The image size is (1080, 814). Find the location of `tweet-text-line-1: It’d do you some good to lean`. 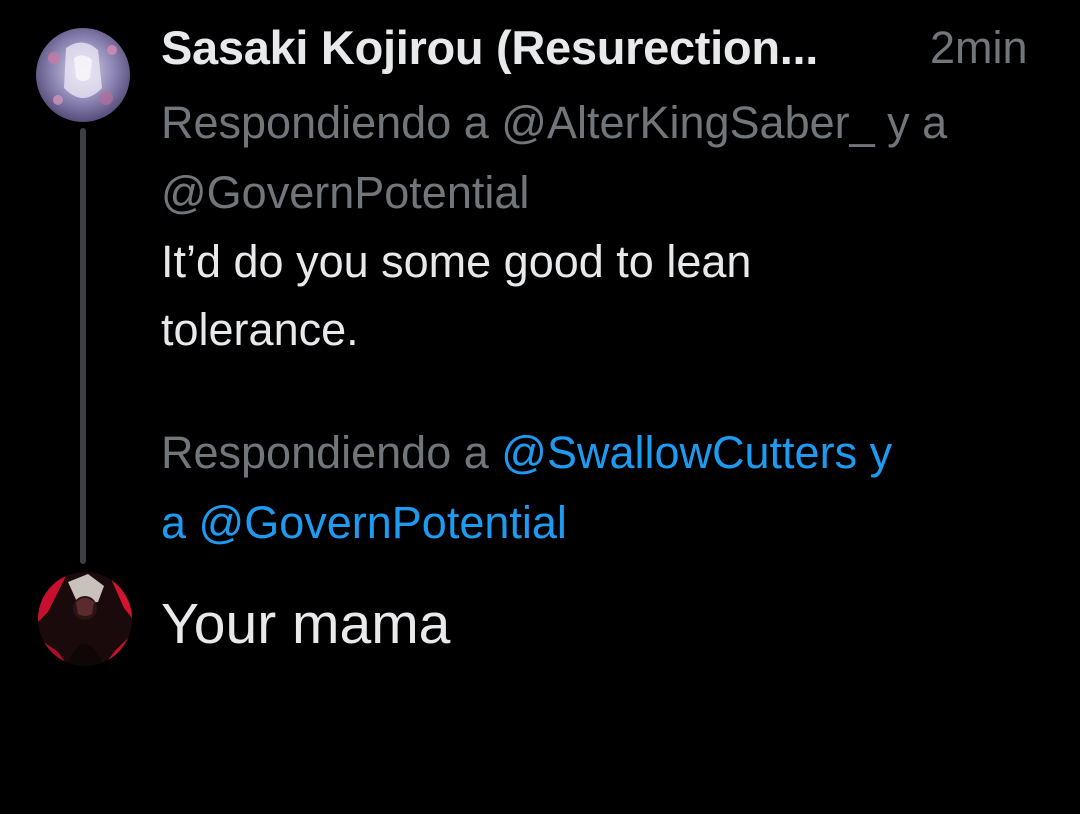

tweet-text-line-1: It’d do you some good to lean is located at coordinates (456, 261).